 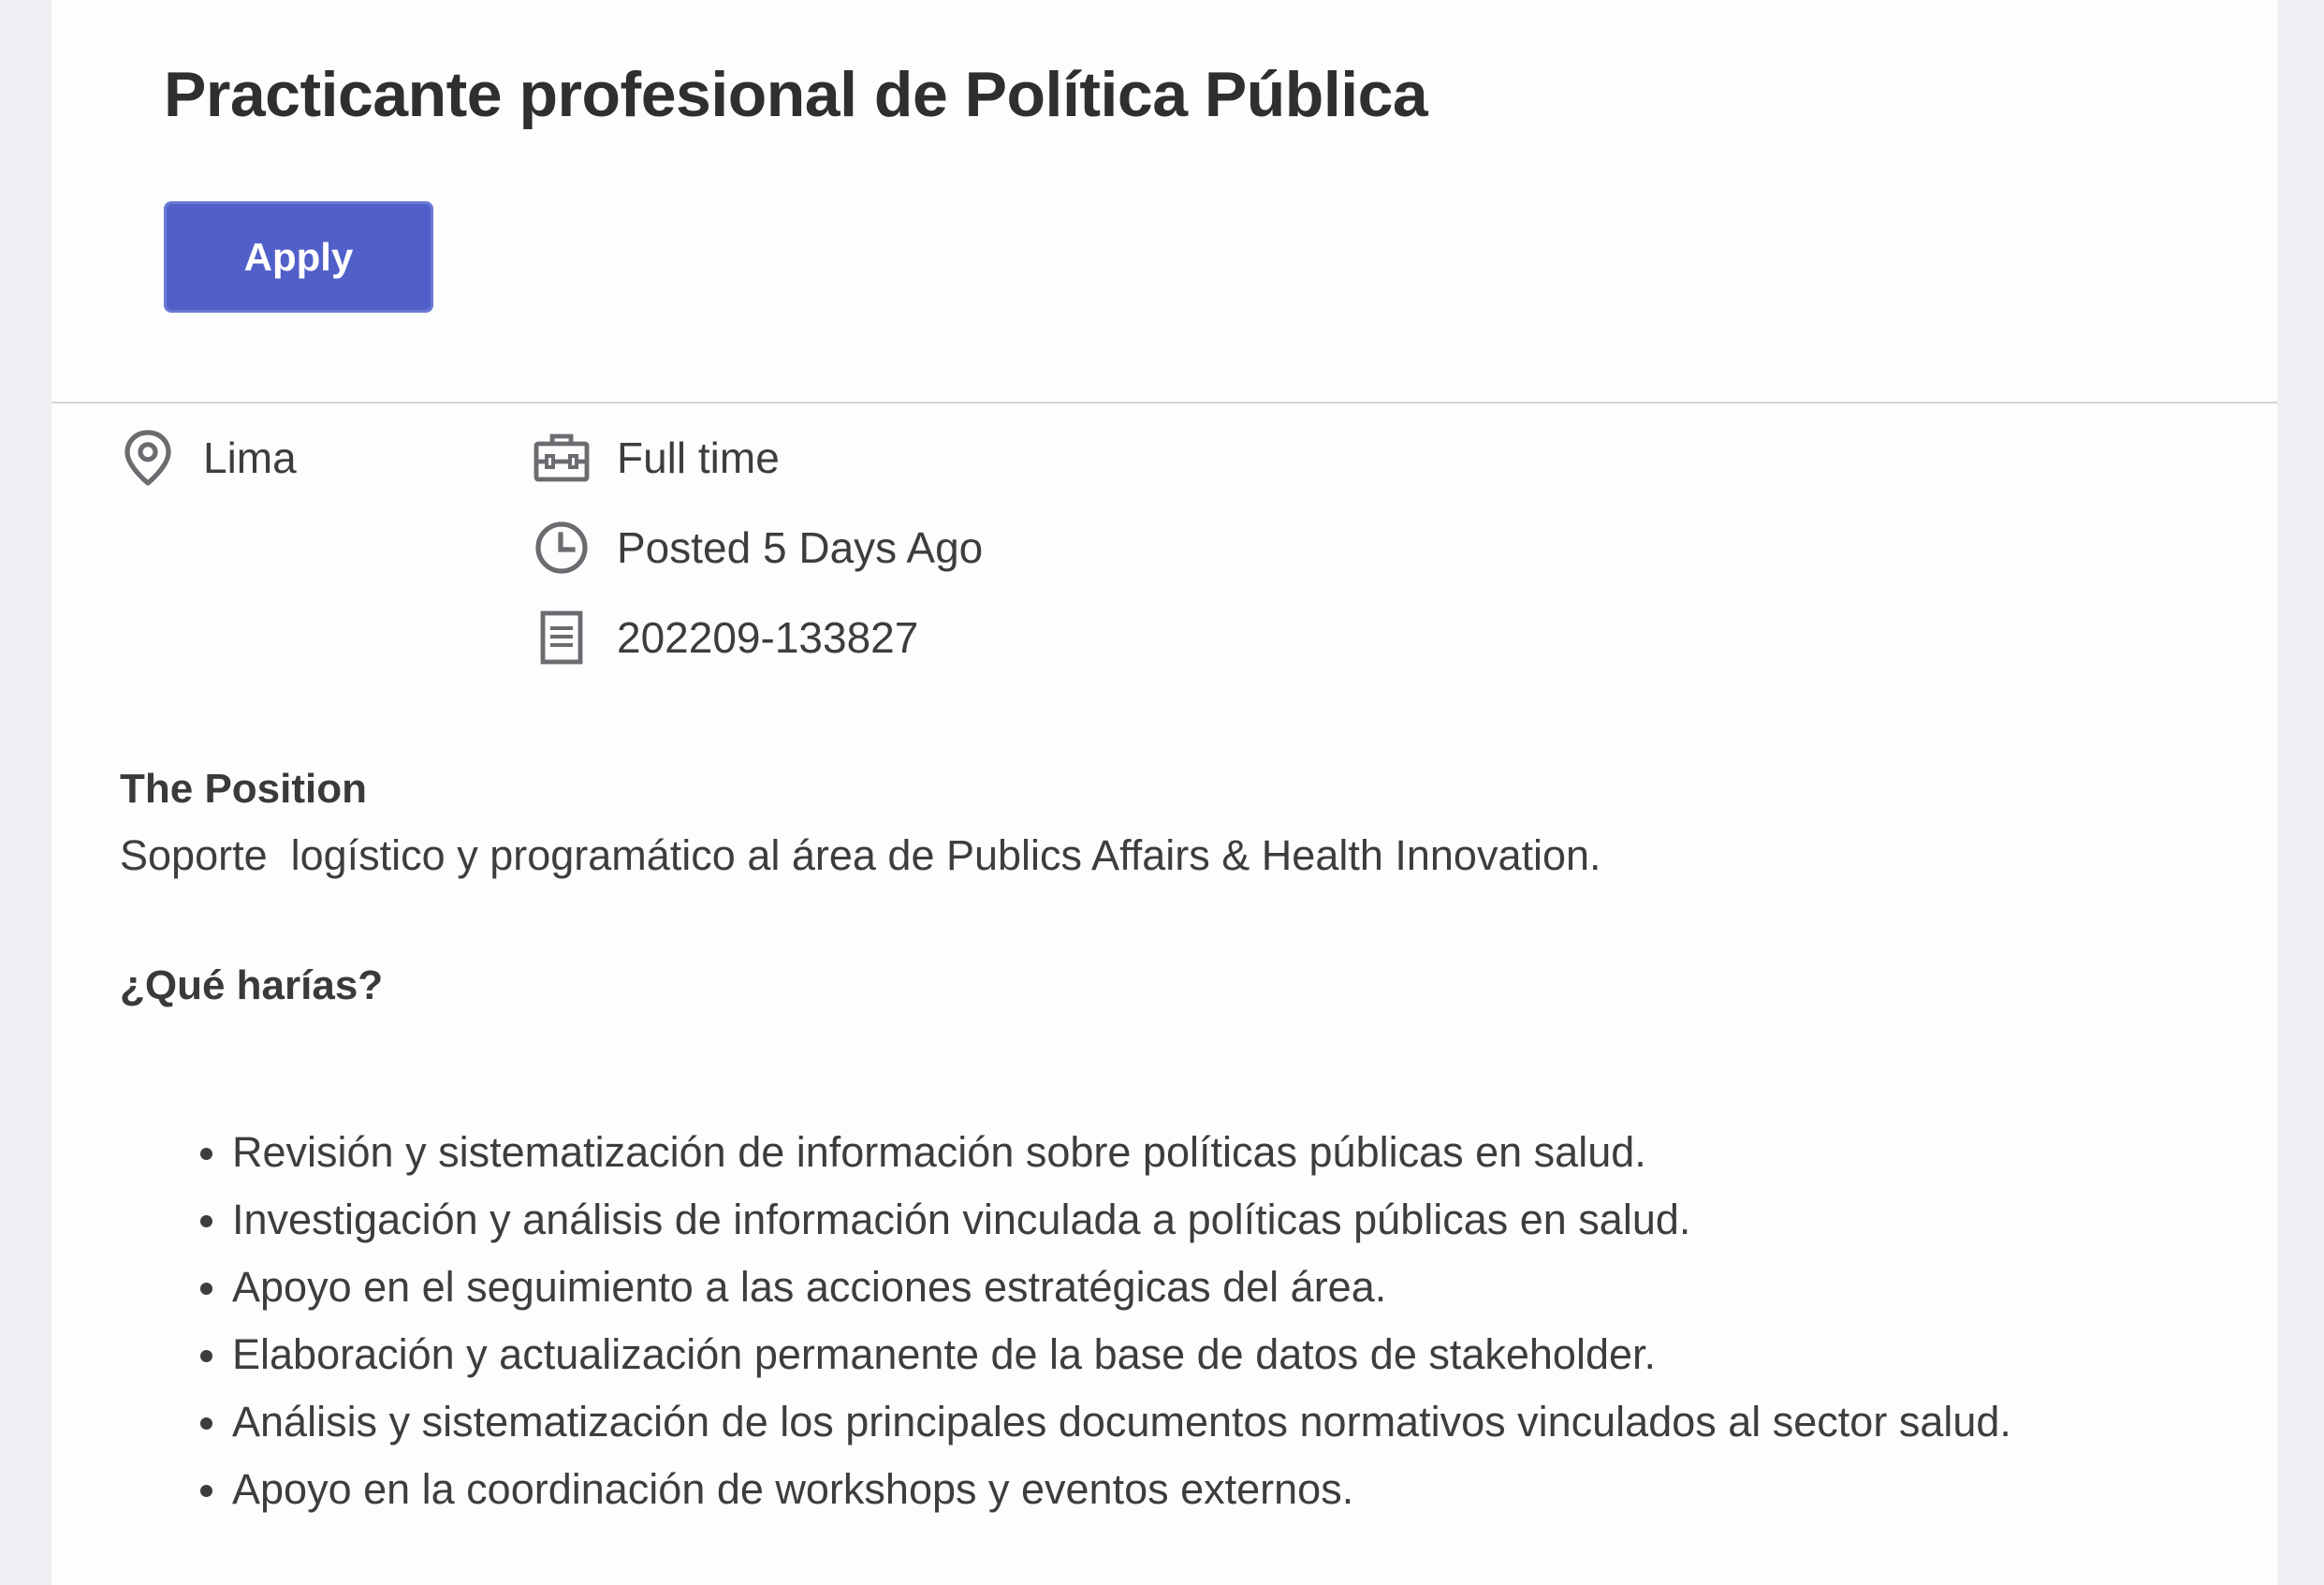 I want to click on job-type-text: Full time, so click(x=698, y=457).